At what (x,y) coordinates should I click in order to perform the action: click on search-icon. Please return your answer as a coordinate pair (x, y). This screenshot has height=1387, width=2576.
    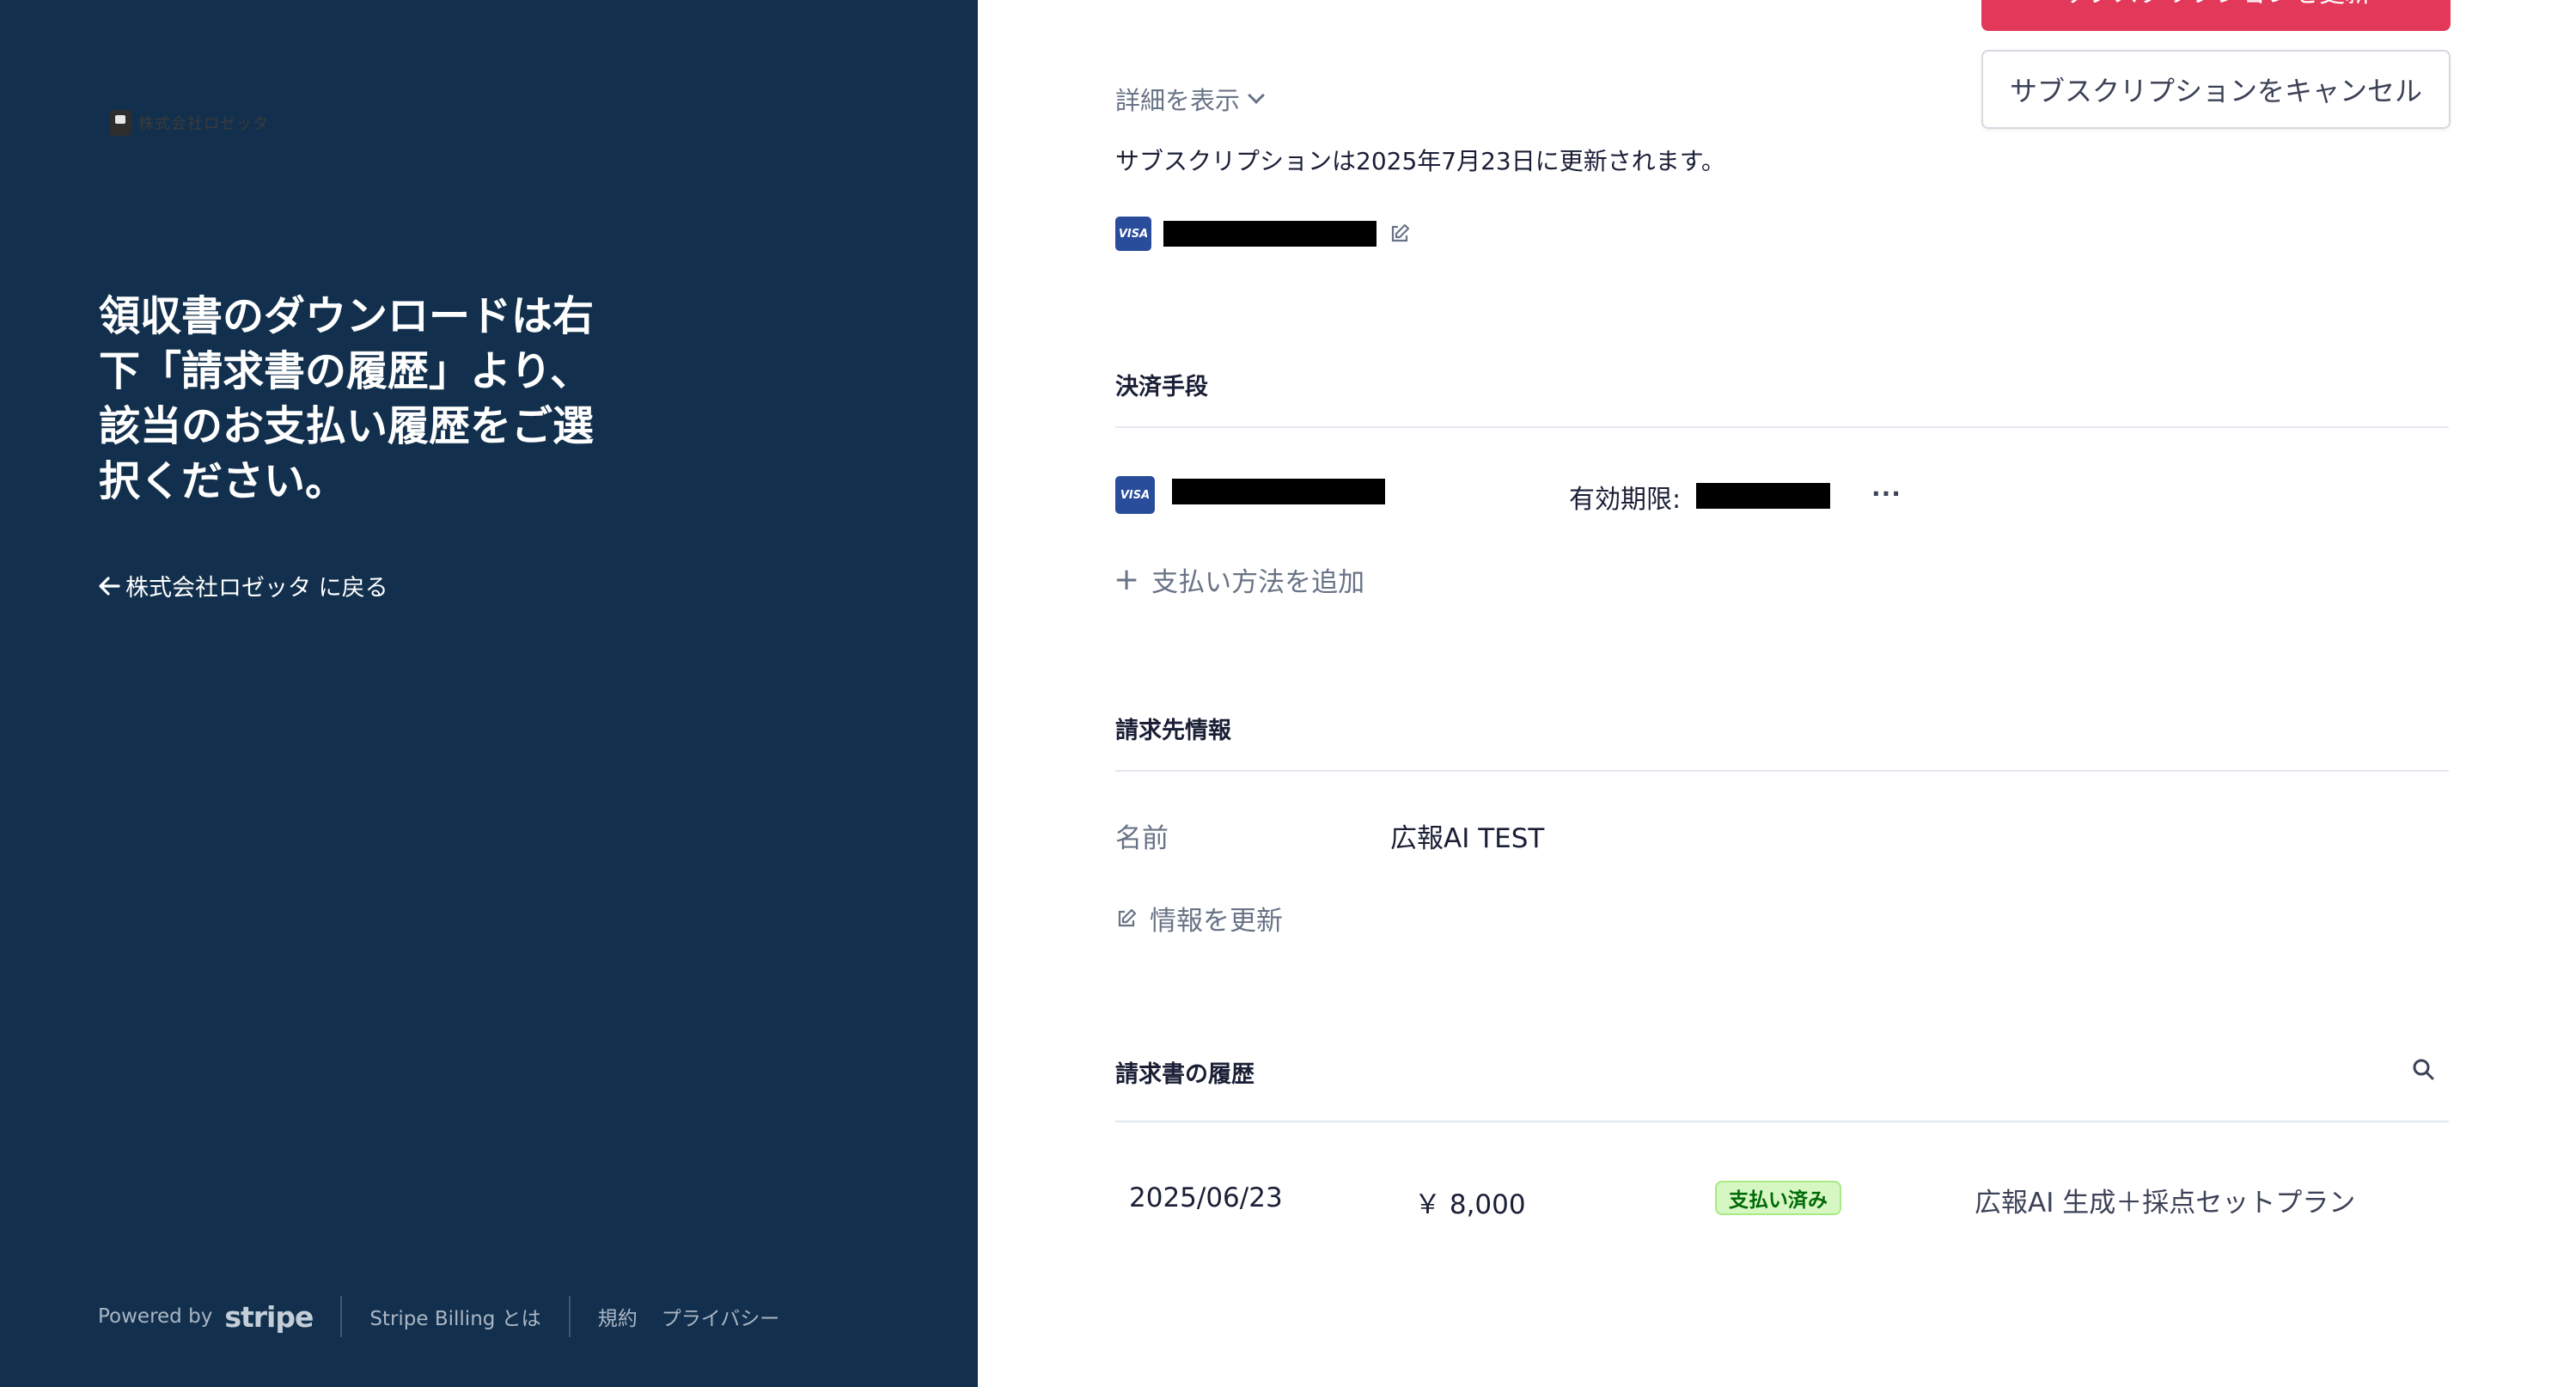
    Looking at the image, I should click on (2423, 1069).